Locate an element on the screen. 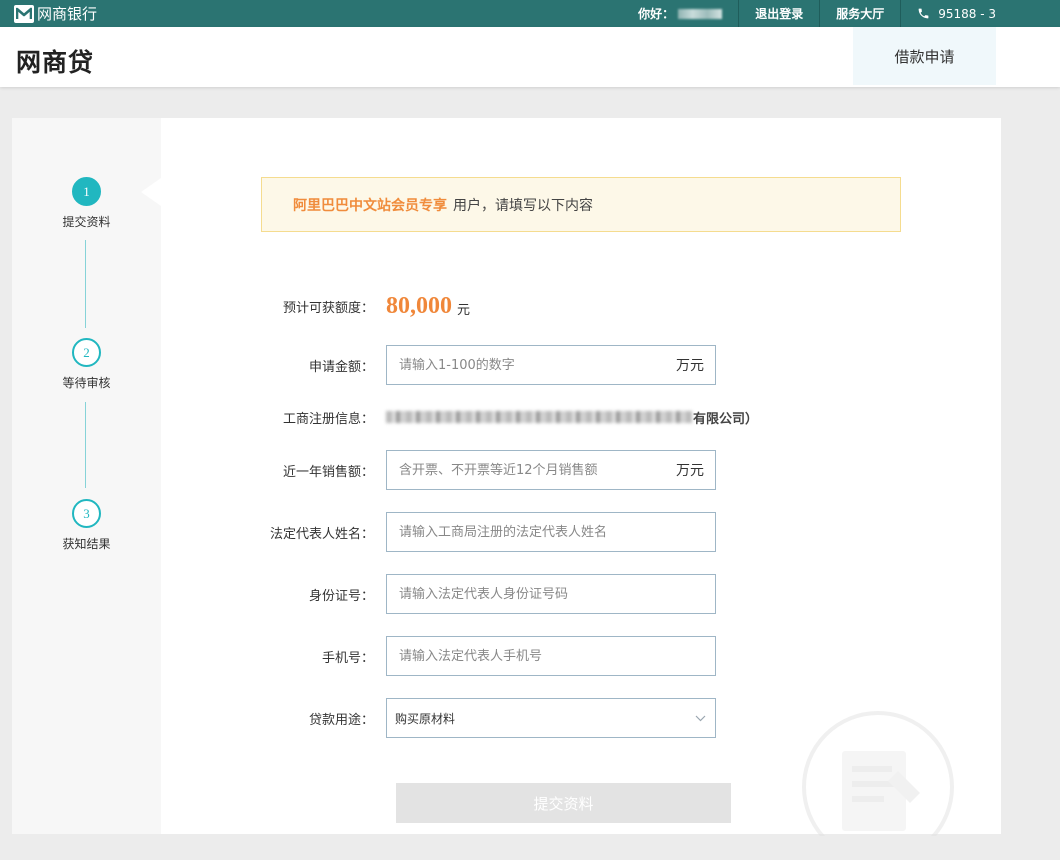  legal-name-row: 法定代表人姓名： is located at coordinates (584, 532).